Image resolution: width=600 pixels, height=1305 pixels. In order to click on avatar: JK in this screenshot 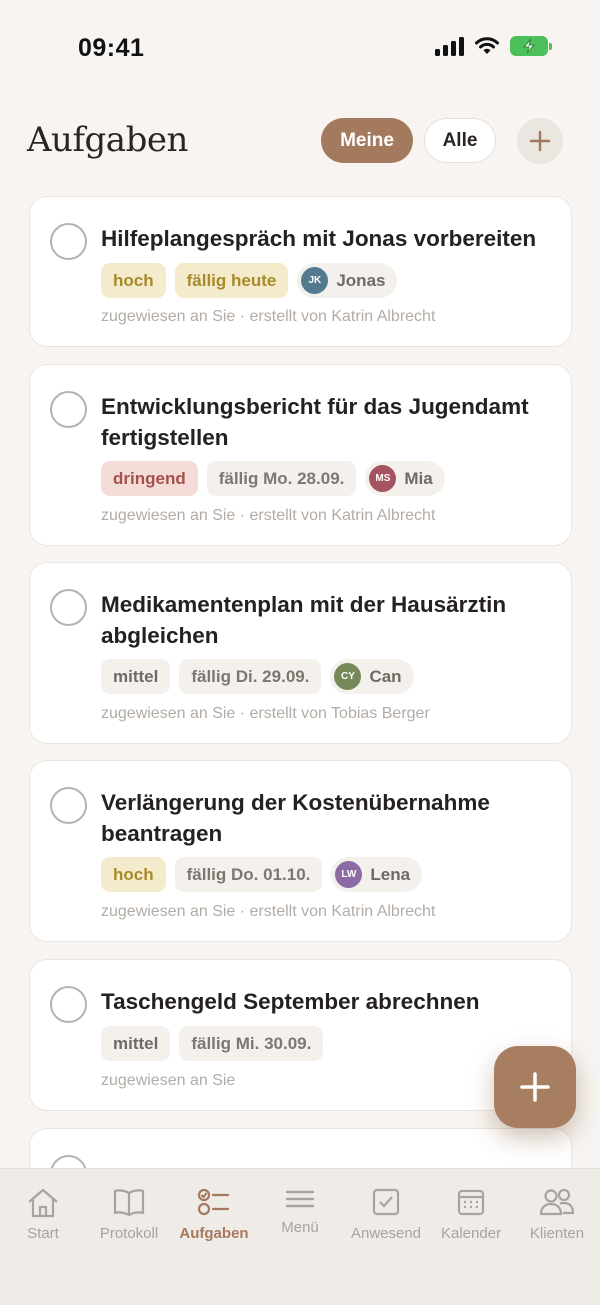, I will do `click(315, 280)`.